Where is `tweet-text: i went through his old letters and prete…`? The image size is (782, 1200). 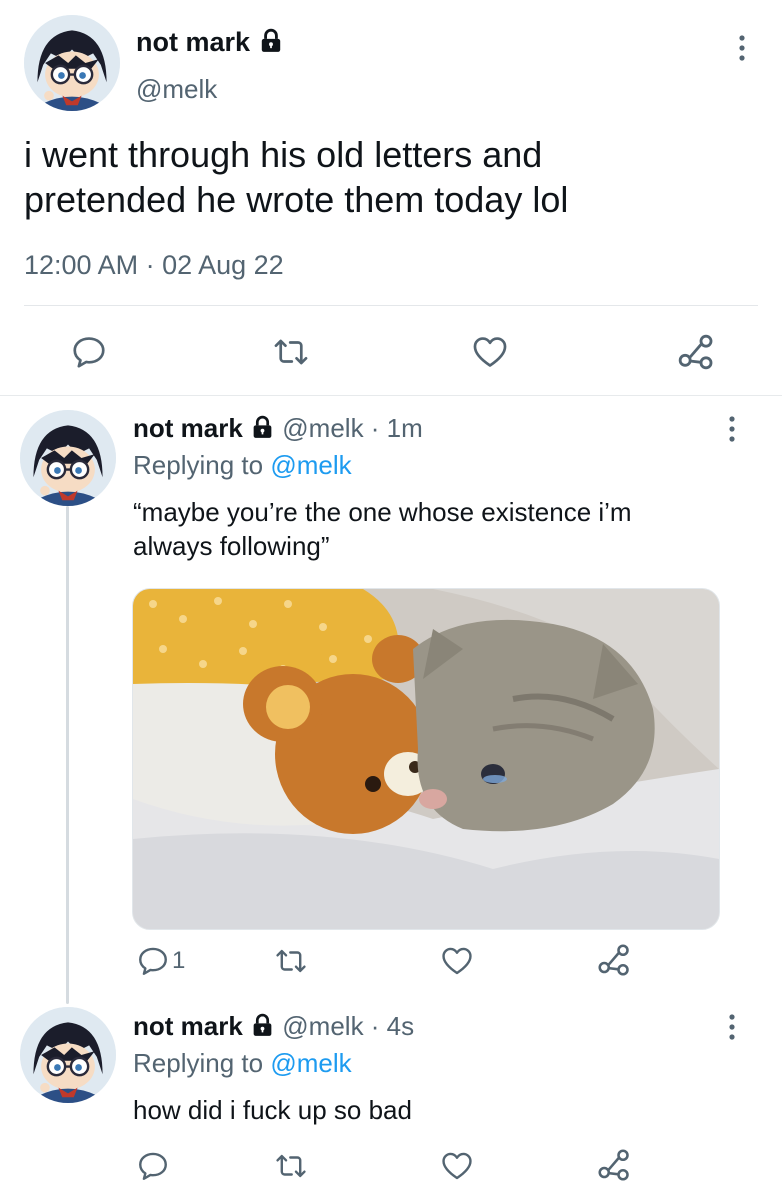
tweet-text: i went through his old letters and prete… is located at coordinates (296, 177).